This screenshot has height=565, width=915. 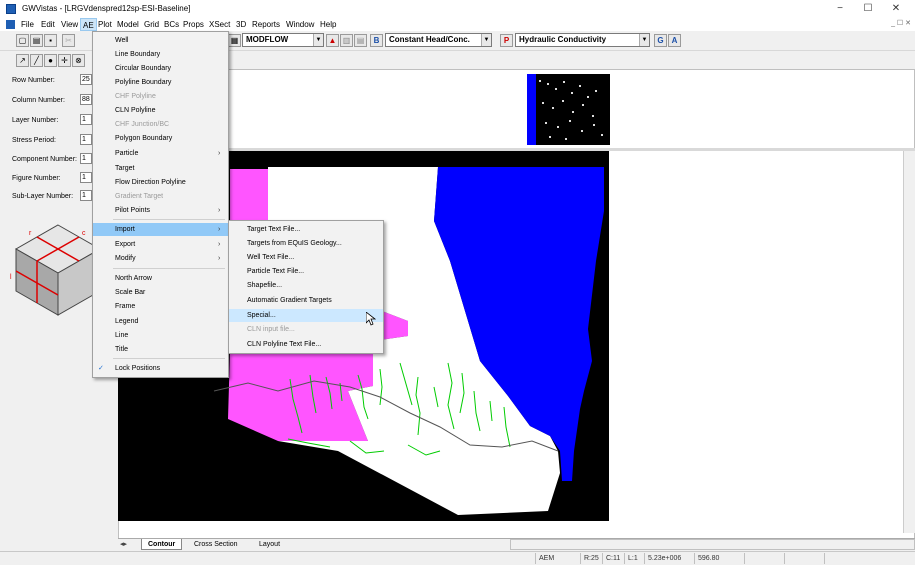 I want to click on menu-edit: Edit, so click(x=48, y=24).